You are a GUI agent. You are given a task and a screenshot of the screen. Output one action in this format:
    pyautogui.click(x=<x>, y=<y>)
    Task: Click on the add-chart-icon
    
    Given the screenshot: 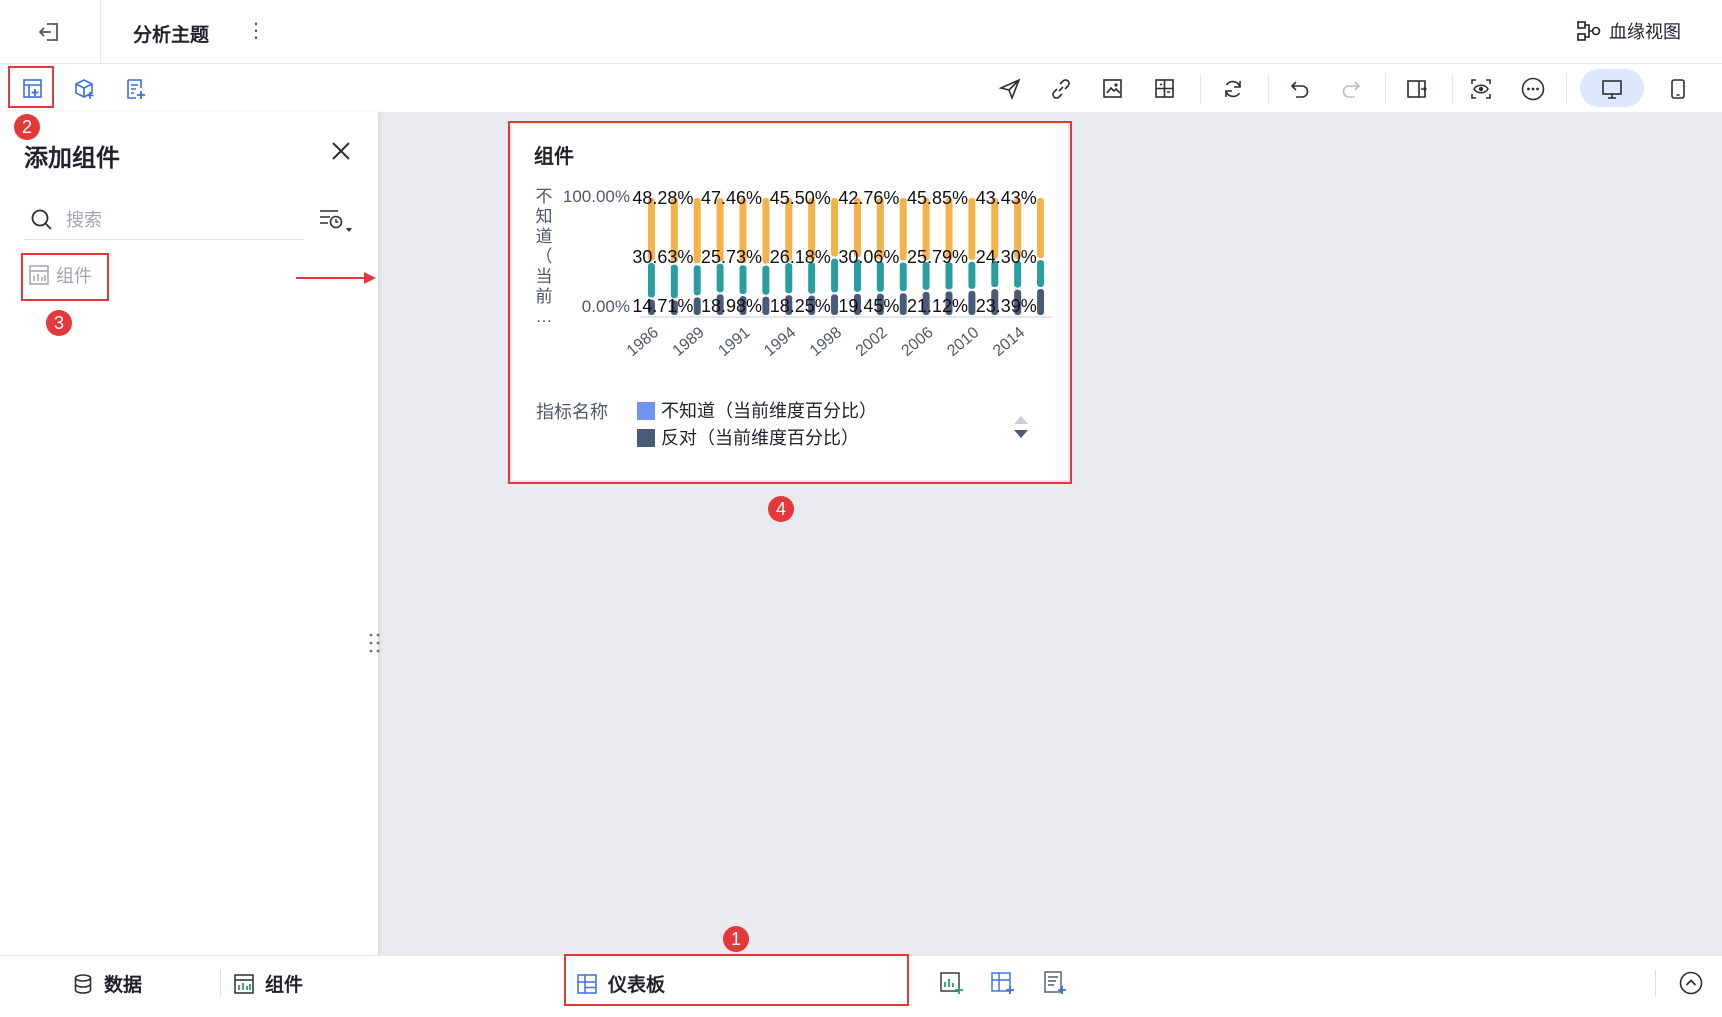 What is the action you would take?
    pyautogui.click(x=952, y=983)
    